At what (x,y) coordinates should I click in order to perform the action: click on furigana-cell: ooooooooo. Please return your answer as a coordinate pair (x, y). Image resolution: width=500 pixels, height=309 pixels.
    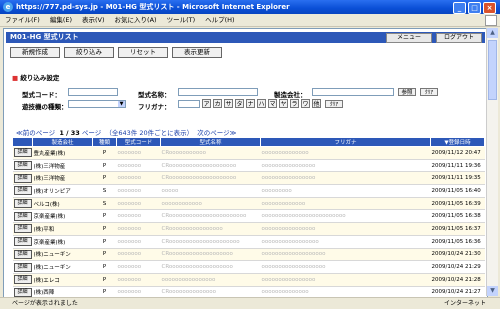
    Looking at the image, I should click on (345, 191).